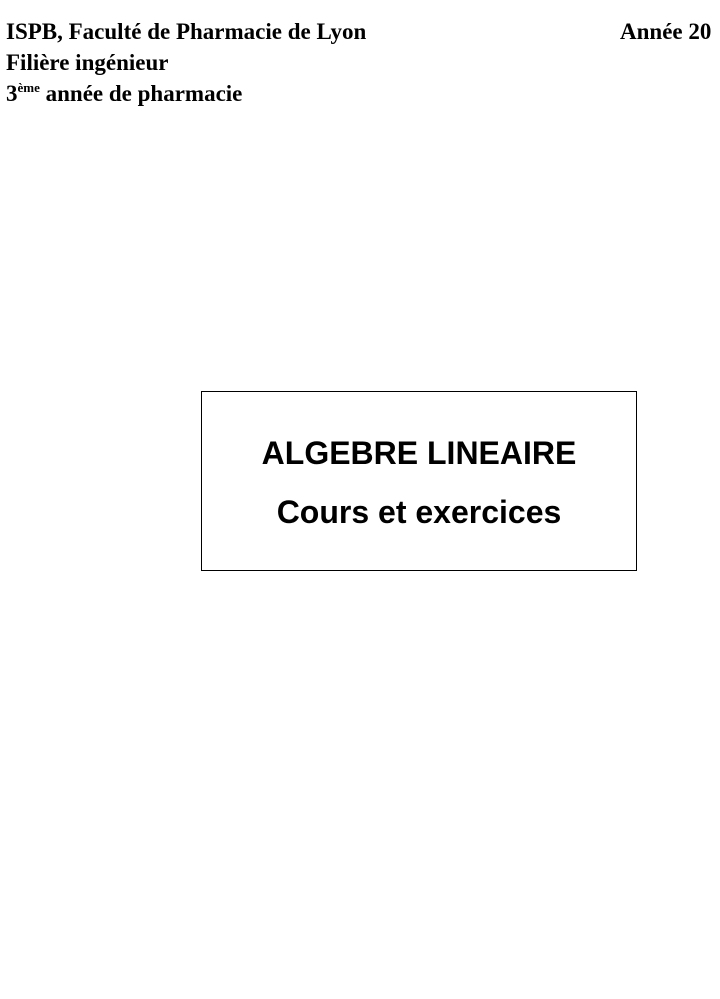 The height and width of the screenshot is (999, 720). I want to click on level-number: 3, so click(12, 93).